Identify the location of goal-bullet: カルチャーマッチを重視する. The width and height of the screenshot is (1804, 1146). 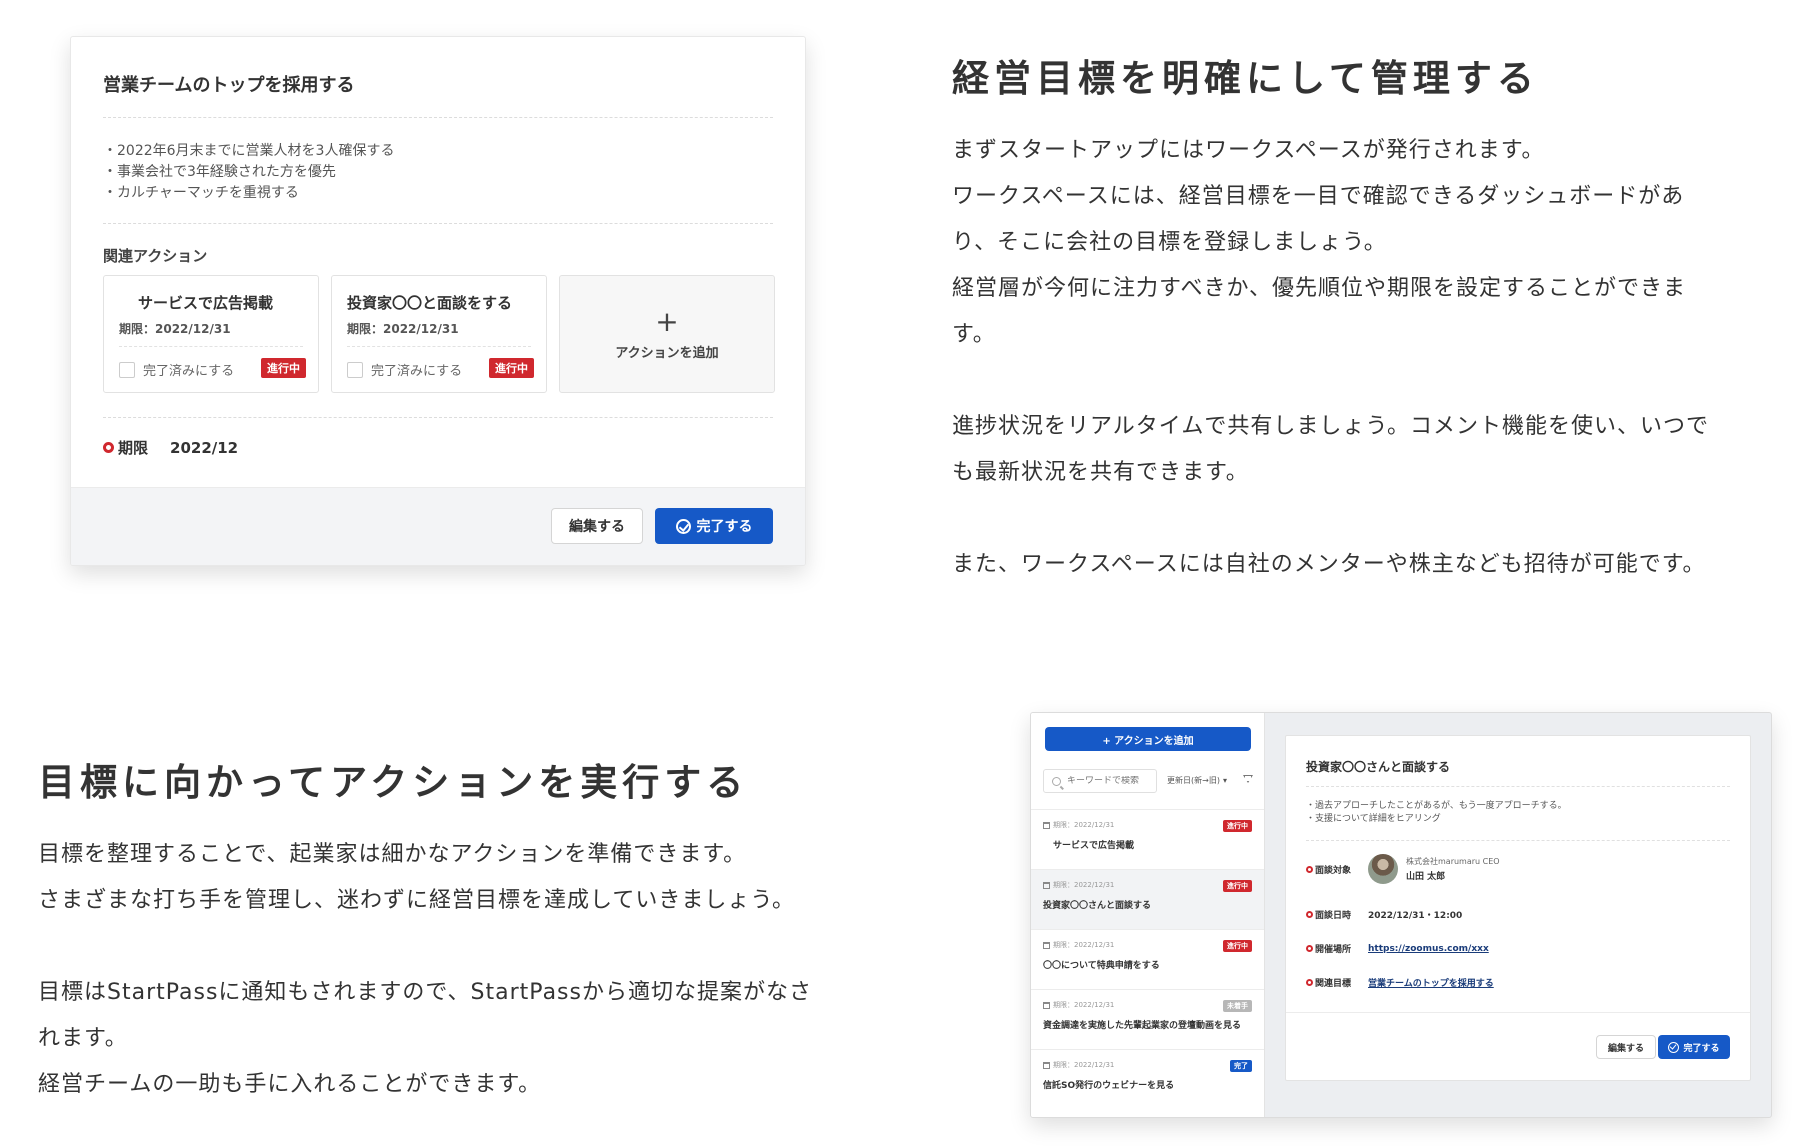
(248, 193).